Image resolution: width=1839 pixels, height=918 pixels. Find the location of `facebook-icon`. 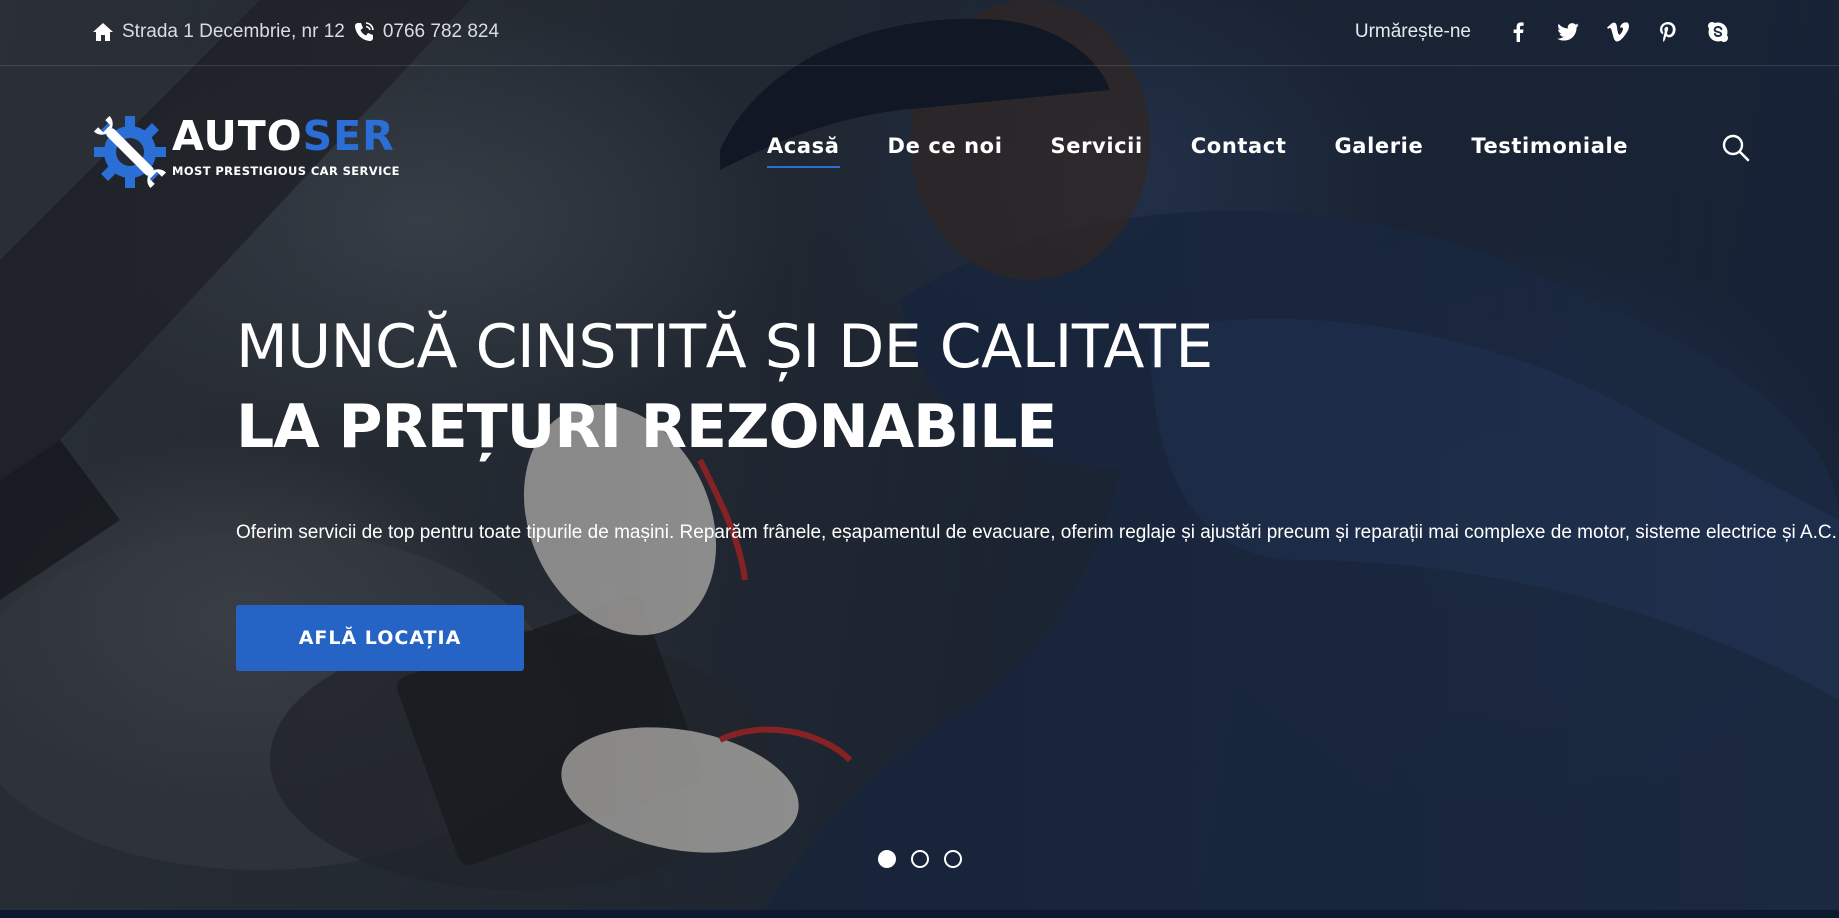

facebook-icon is located at coordinates (1518, 32).